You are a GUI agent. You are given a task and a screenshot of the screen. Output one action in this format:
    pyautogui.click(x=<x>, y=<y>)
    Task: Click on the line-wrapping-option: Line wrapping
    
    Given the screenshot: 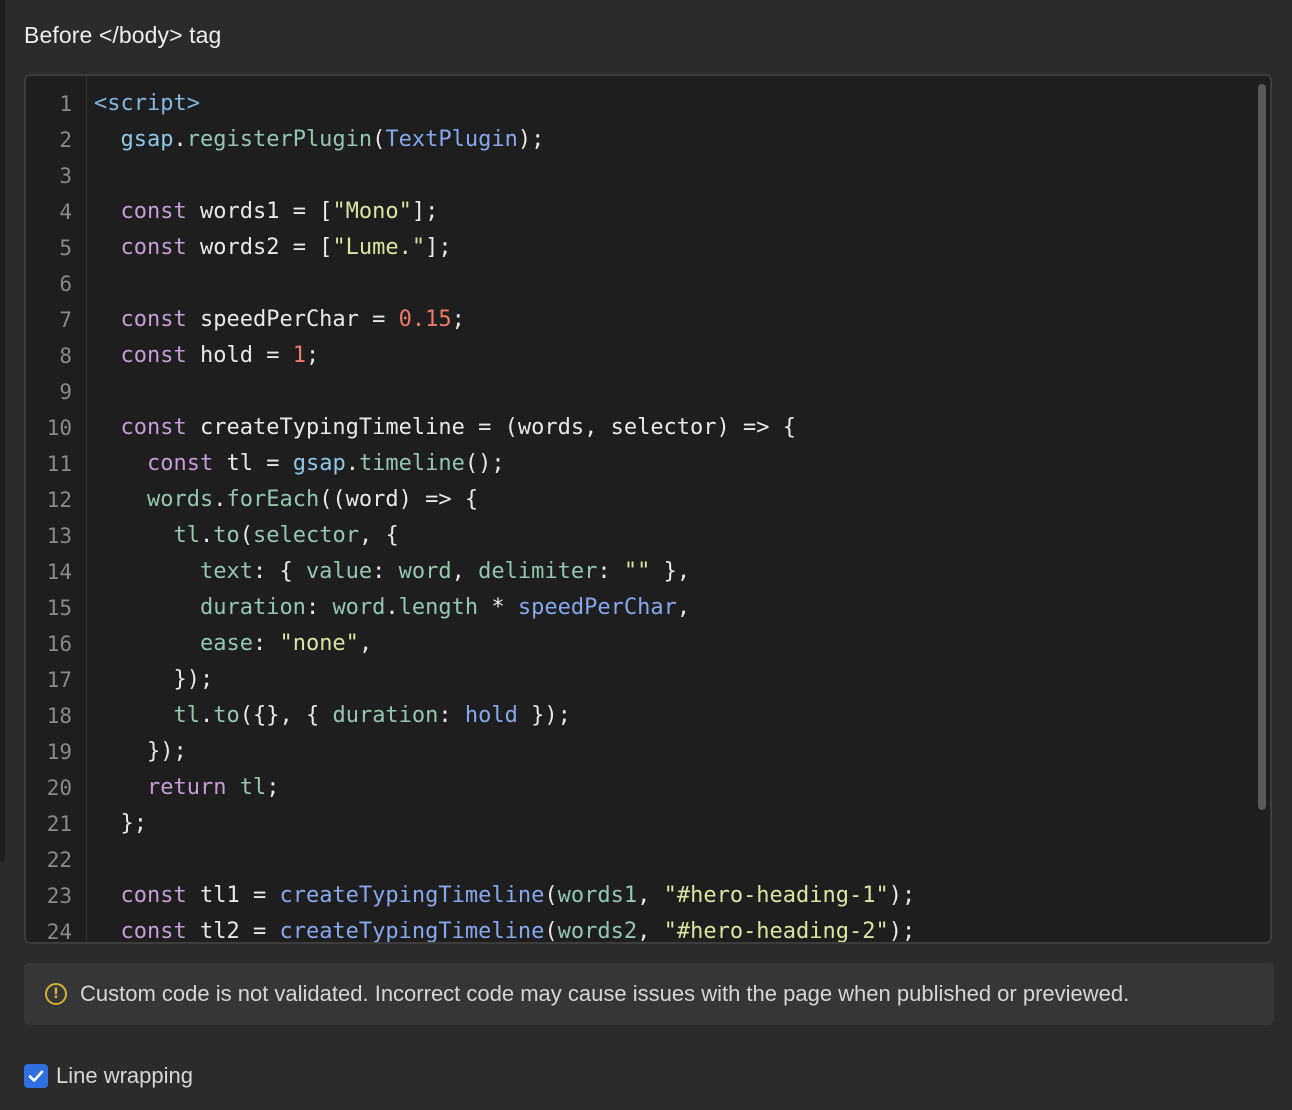 What is the action you would take?
    pyautogui.click(x=108, y=1076)
    